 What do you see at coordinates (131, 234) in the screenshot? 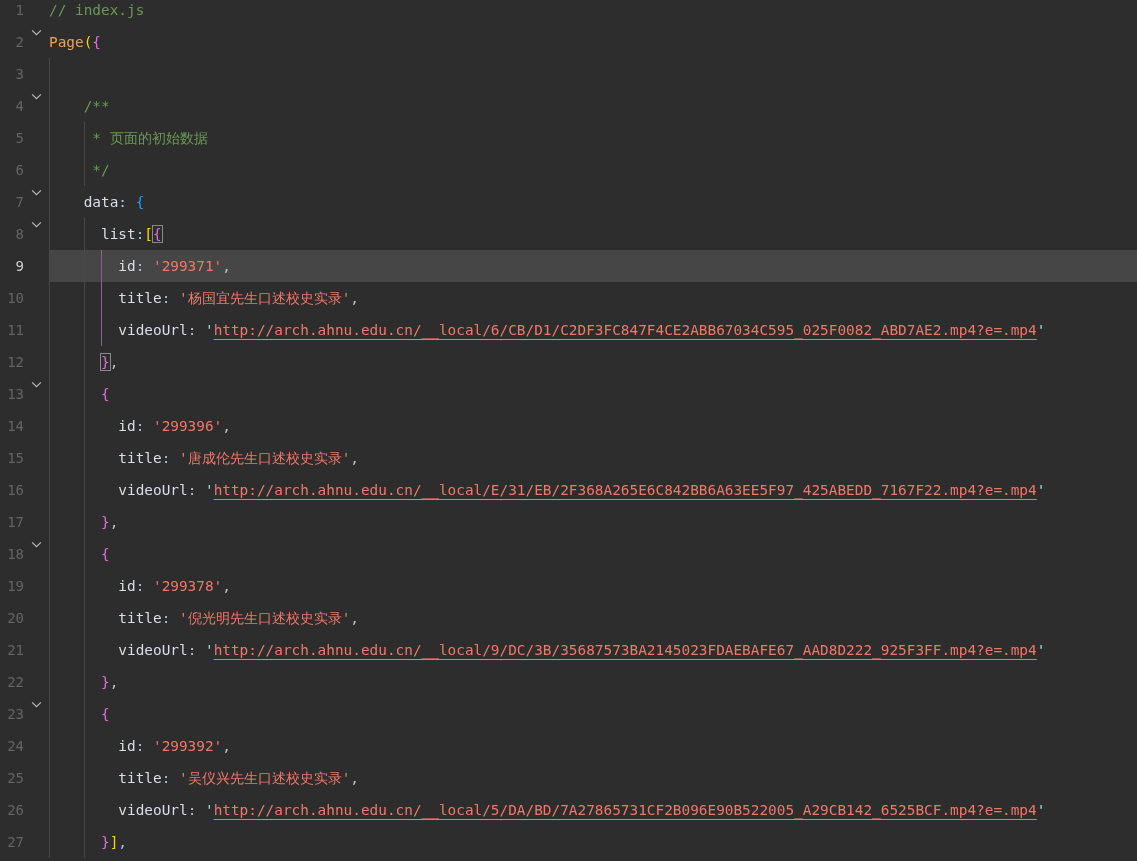
I see `code-line: list:[{` at bounding box center [131, 234].